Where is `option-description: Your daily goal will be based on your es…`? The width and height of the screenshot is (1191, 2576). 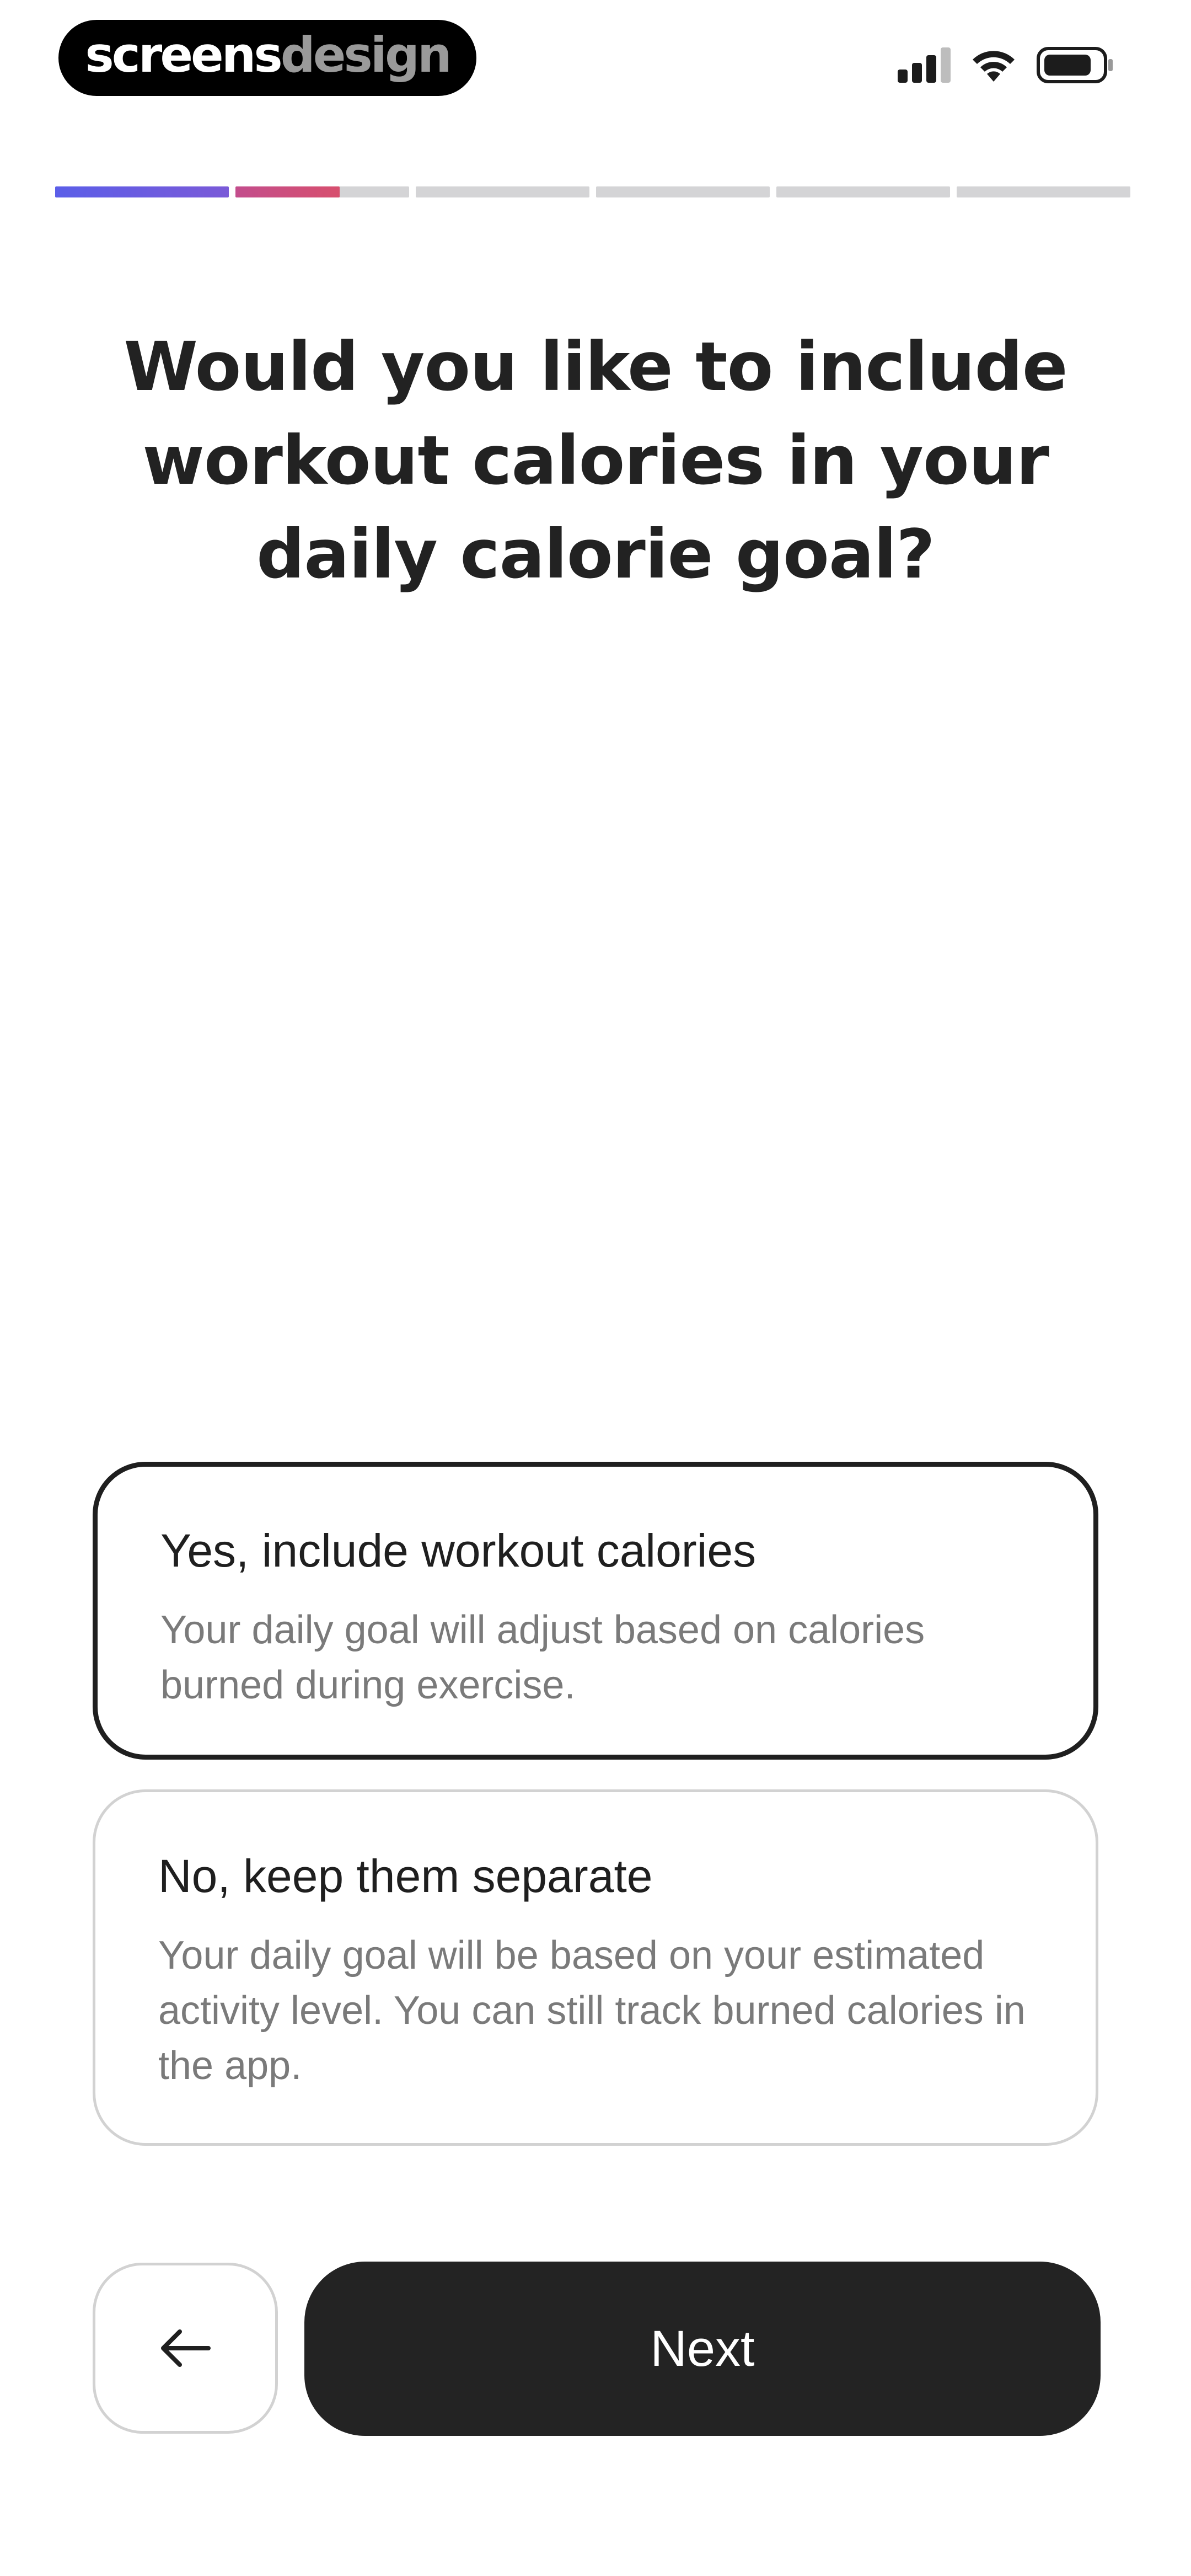 option-description: Your daily goal will be based on your es… is located at coordinates (592, 2010).